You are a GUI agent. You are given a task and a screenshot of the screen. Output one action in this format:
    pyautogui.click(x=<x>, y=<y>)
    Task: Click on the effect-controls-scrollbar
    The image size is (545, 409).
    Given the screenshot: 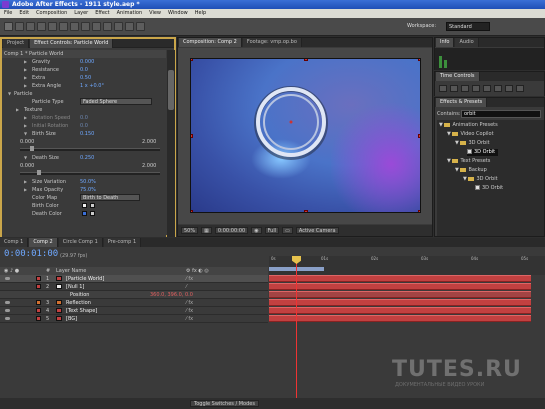 What is the action you would take?
    pyautogui.click(x=171, y=143)
    